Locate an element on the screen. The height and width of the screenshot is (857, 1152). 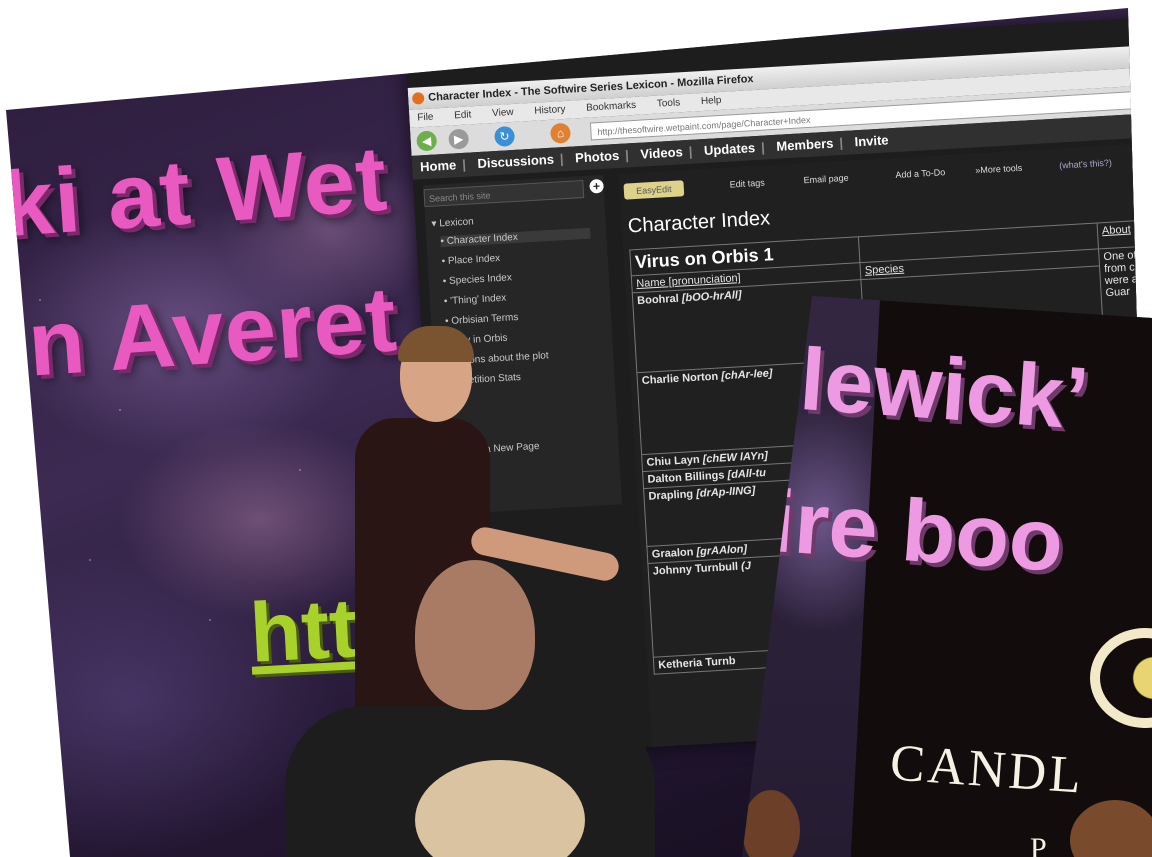
right-sub-text: P is located at coordinates (1038, 844).